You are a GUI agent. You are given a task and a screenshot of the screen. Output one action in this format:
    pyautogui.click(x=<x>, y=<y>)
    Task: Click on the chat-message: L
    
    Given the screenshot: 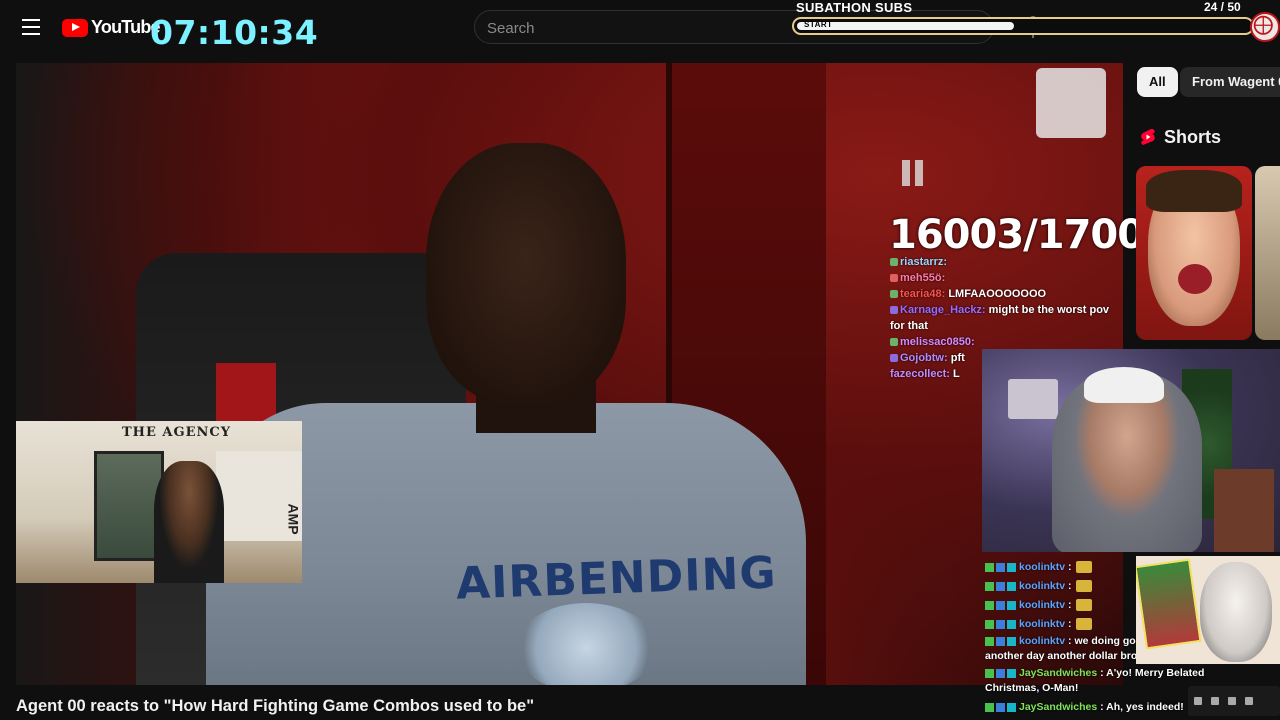 What is the action you would take?
    pyautogui.click(x=956, y=374)
    